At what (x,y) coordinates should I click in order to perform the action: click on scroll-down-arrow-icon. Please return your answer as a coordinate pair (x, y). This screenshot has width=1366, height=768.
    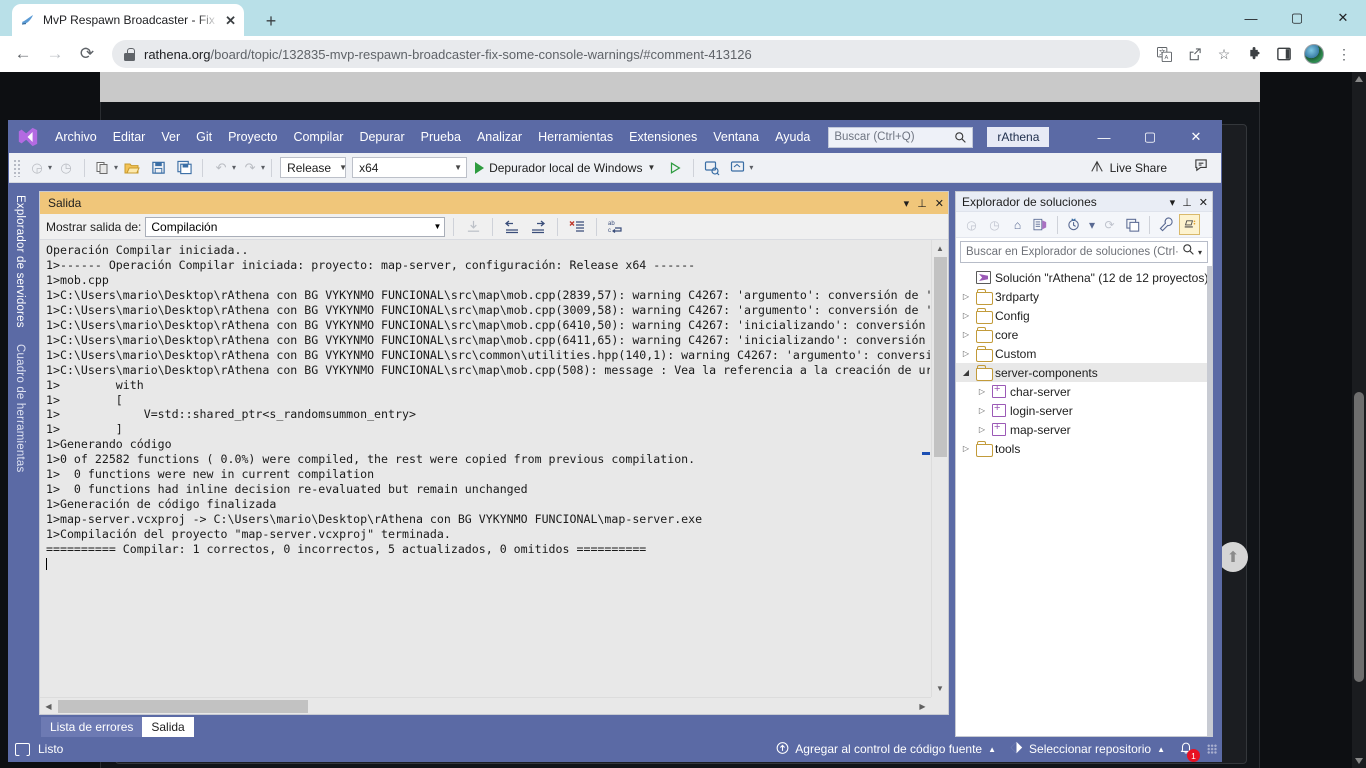
    Looking at the image, I should click on (1359, 761).